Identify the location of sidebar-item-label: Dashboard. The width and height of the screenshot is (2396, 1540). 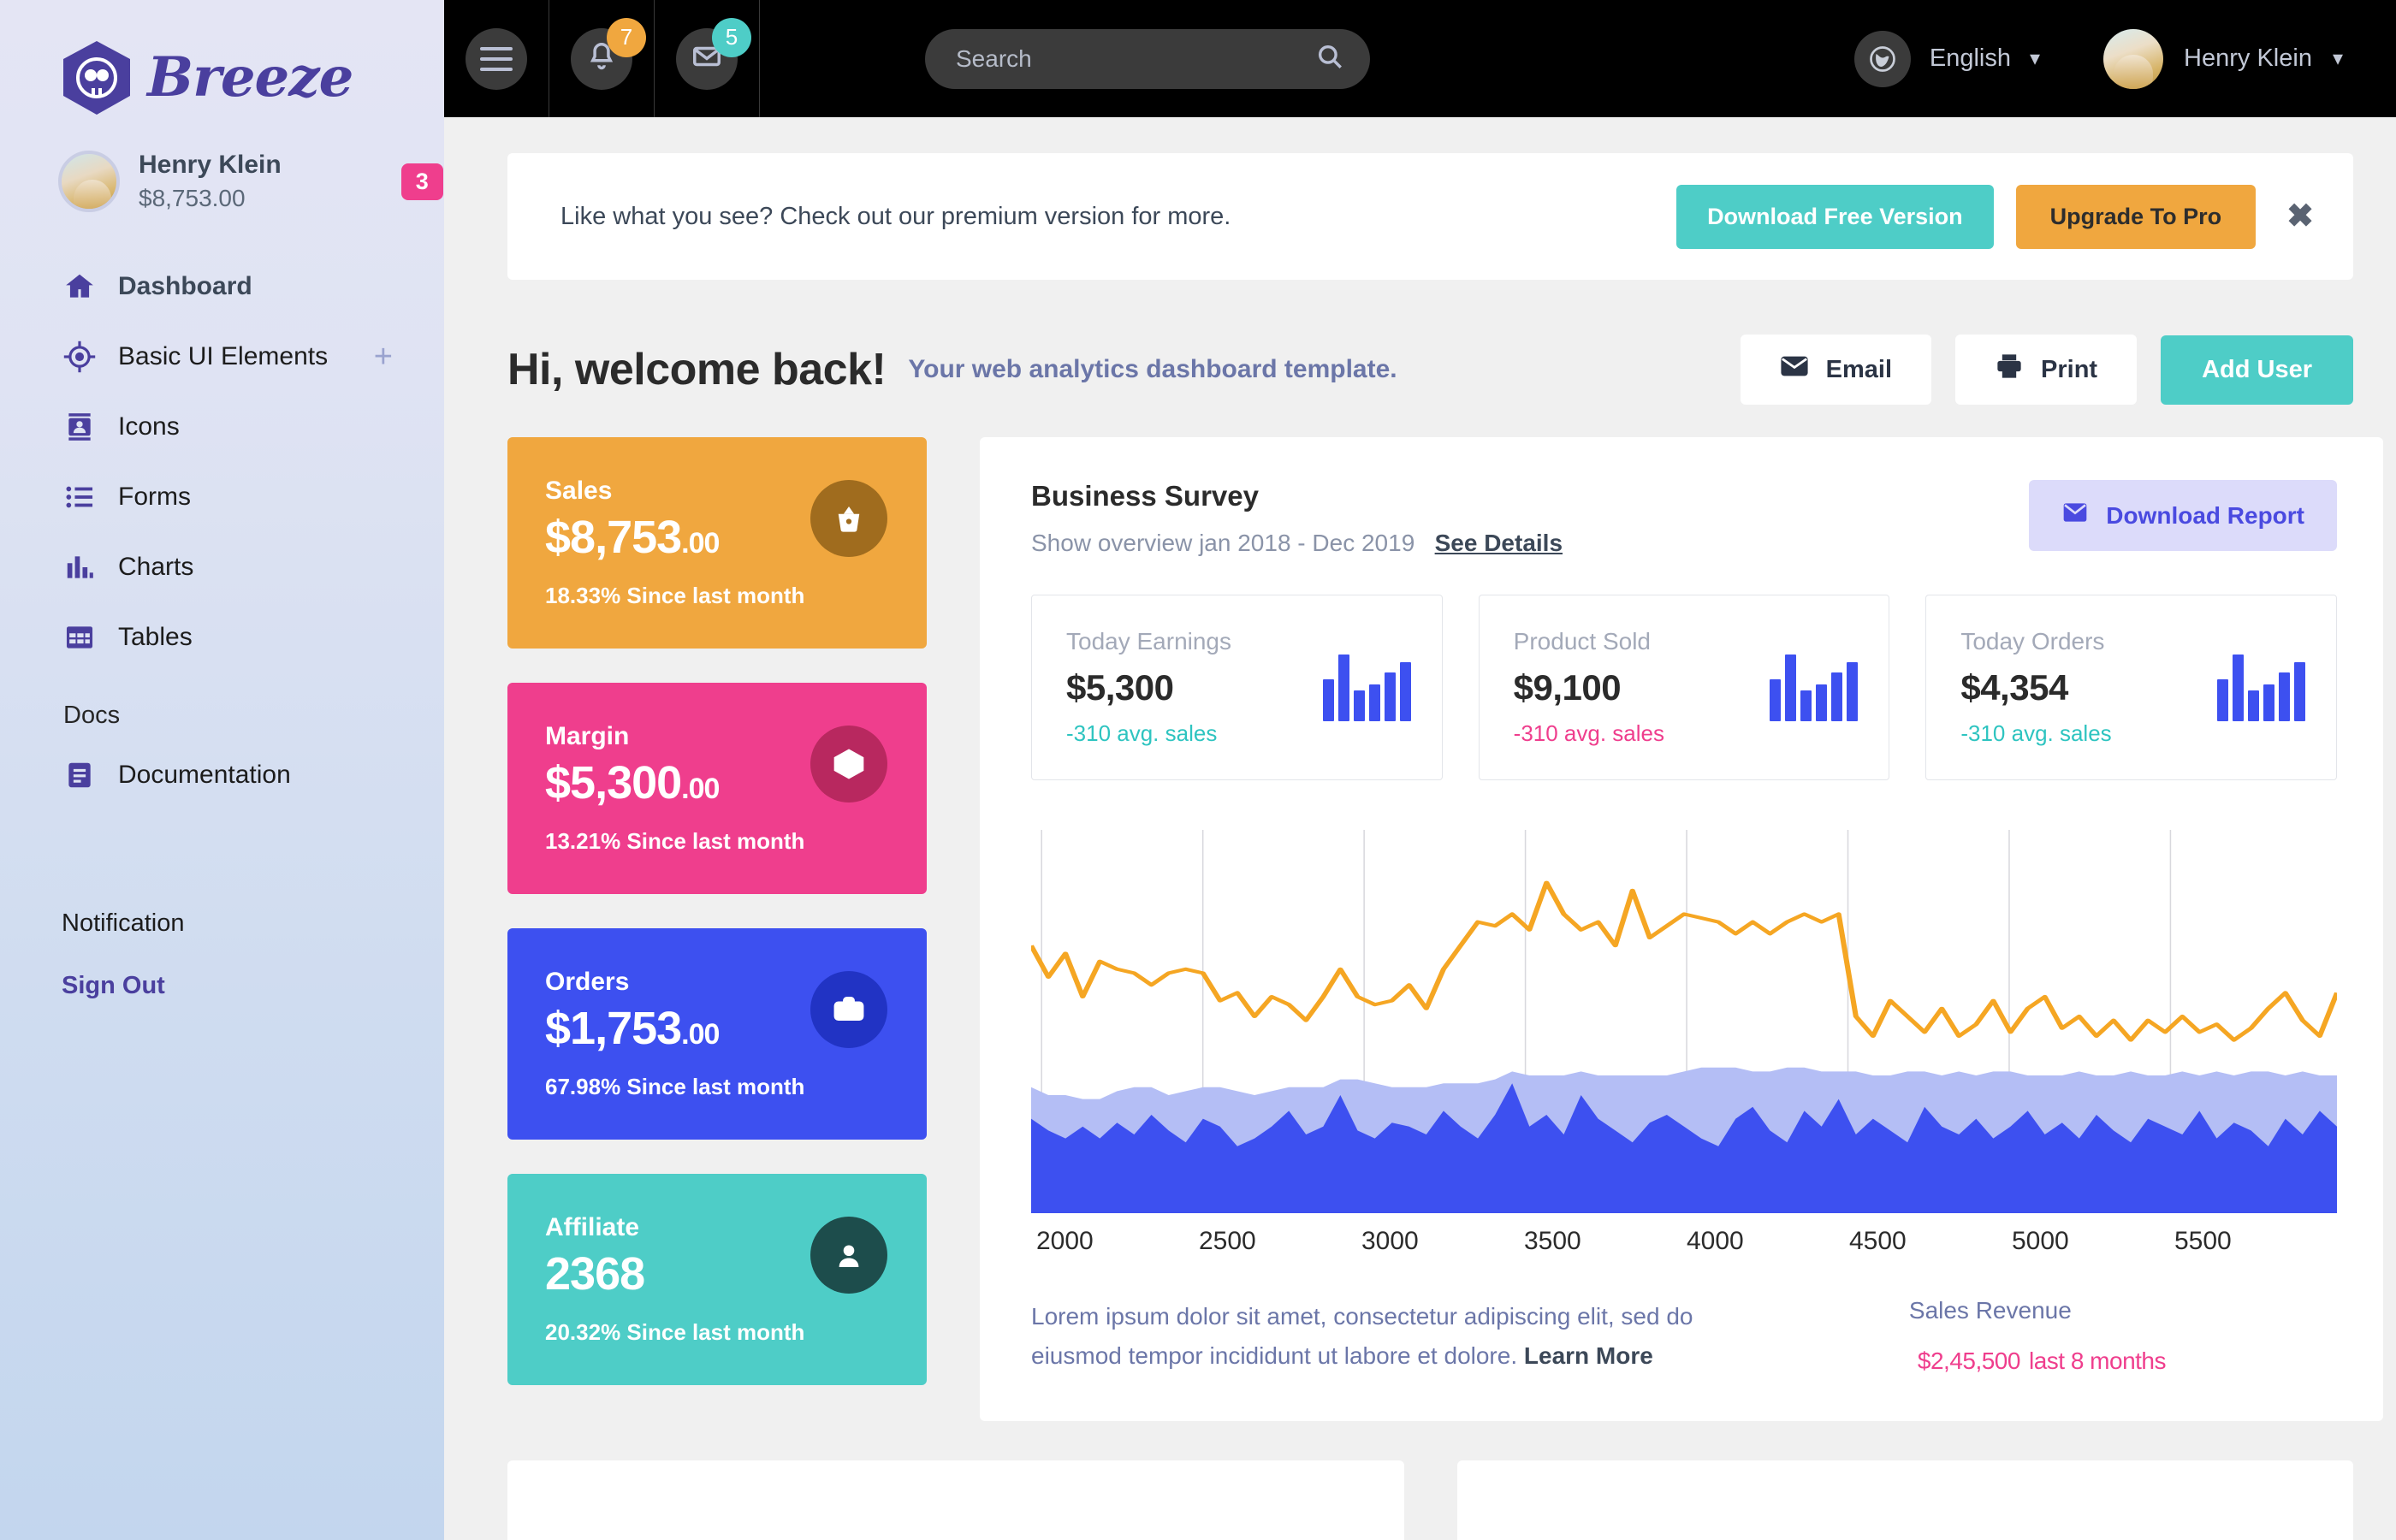
(185, 286).